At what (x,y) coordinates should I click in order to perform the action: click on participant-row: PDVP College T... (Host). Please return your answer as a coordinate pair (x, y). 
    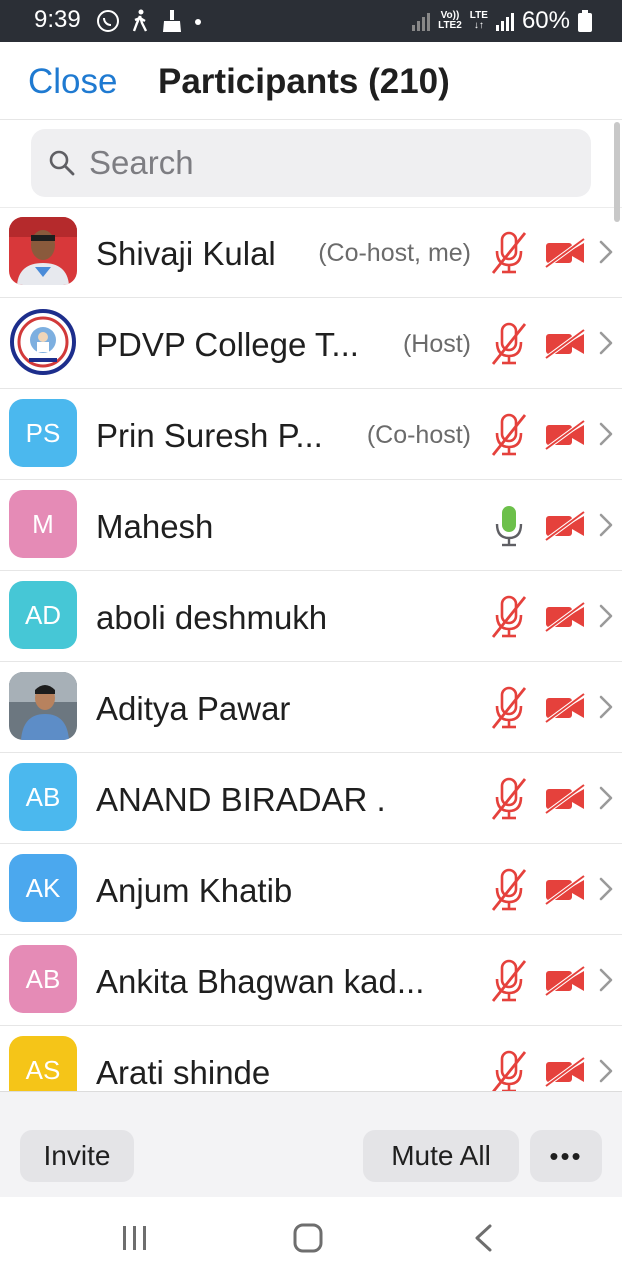
    Looking at the image, I should click on (311, 343).